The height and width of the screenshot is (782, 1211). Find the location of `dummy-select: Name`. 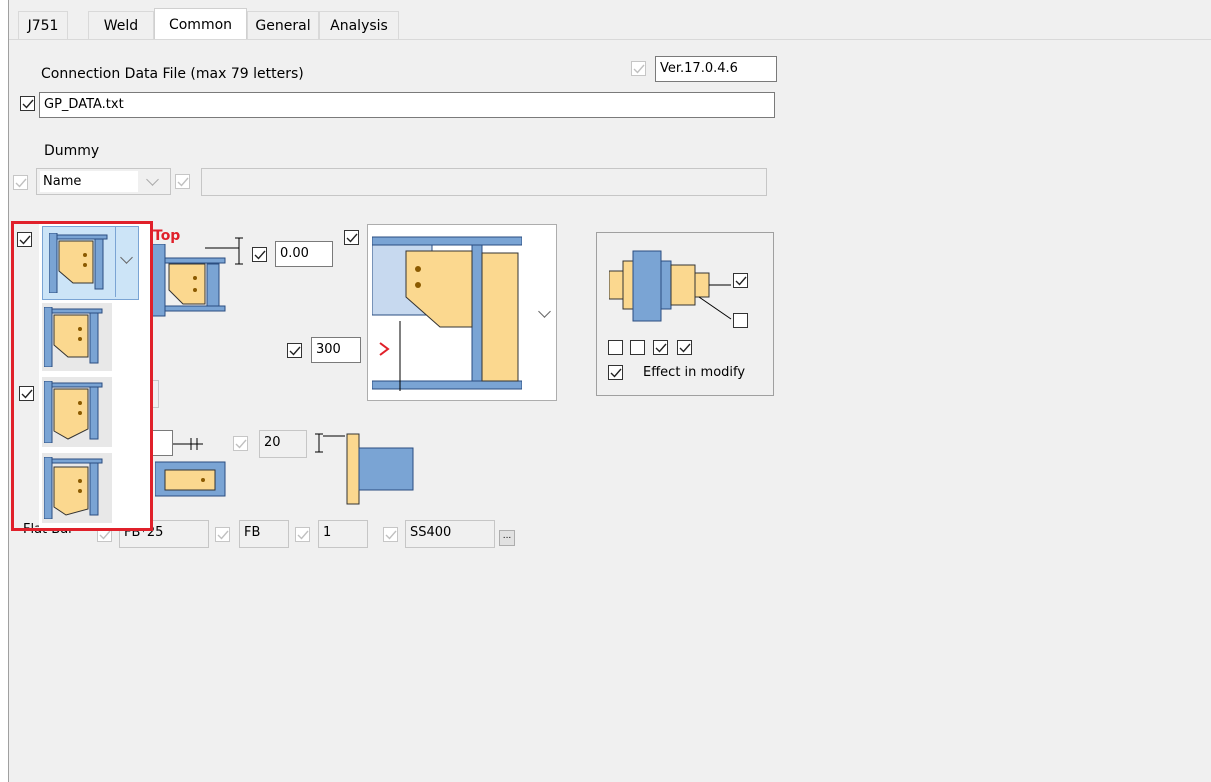

dummy-select: Name is located at coordinates (103, 181).